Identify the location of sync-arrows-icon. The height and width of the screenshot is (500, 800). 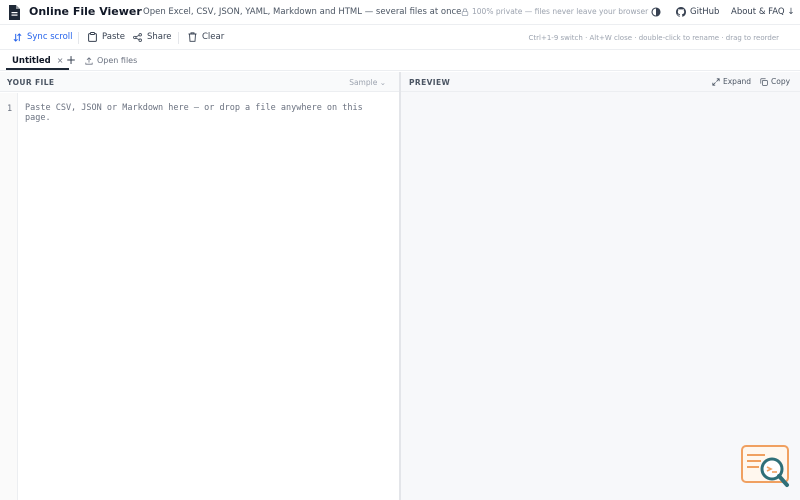
(17, 37).